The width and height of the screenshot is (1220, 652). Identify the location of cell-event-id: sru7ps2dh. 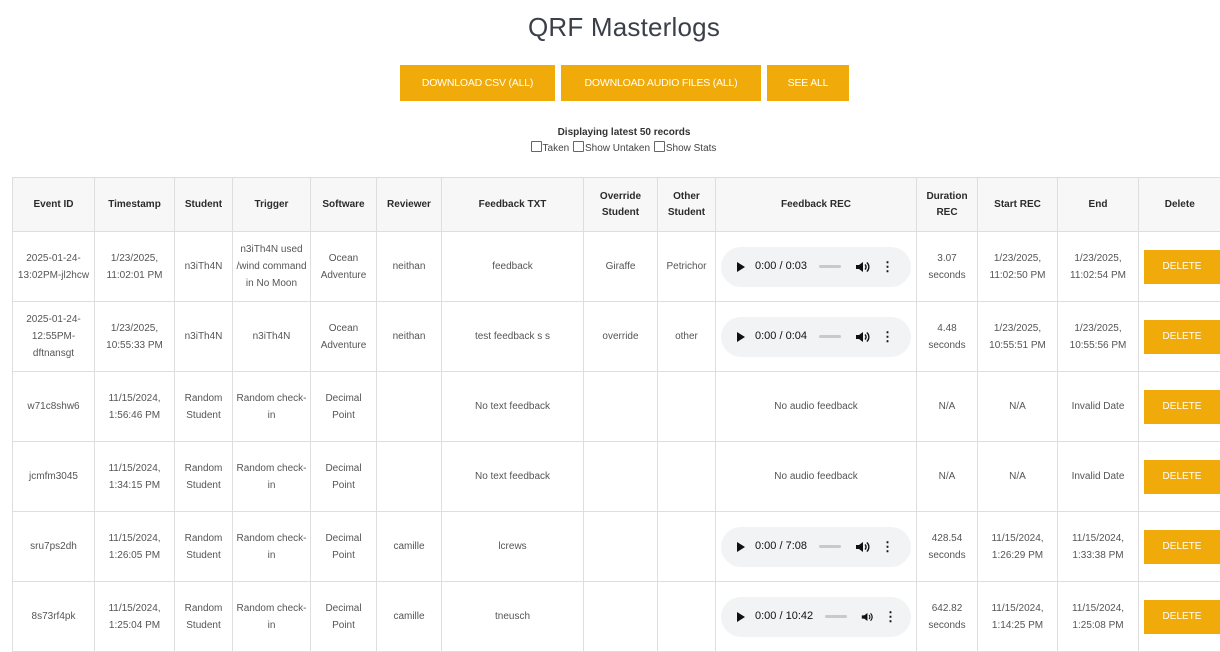
(54, 547).